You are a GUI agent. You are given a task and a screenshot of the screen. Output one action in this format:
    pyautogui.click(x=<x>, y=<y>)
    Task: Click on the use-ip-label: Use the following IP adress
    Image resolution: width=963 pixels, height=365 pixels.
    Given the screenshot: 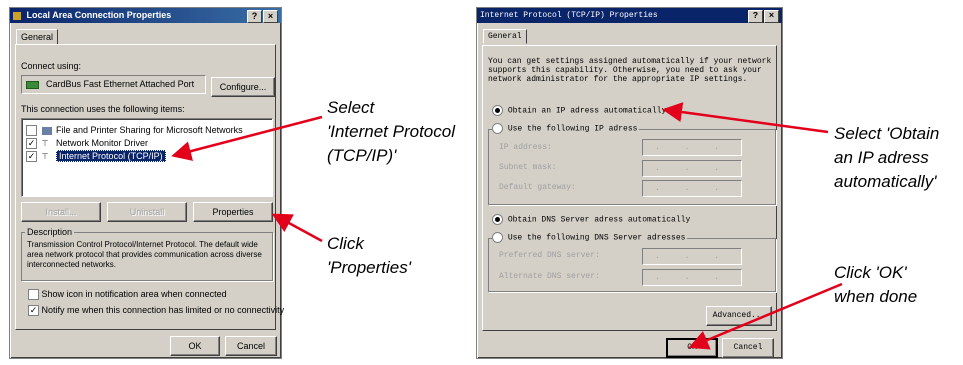 What is the action you would take?
    pyautogui.click(x=572, y=129)
    